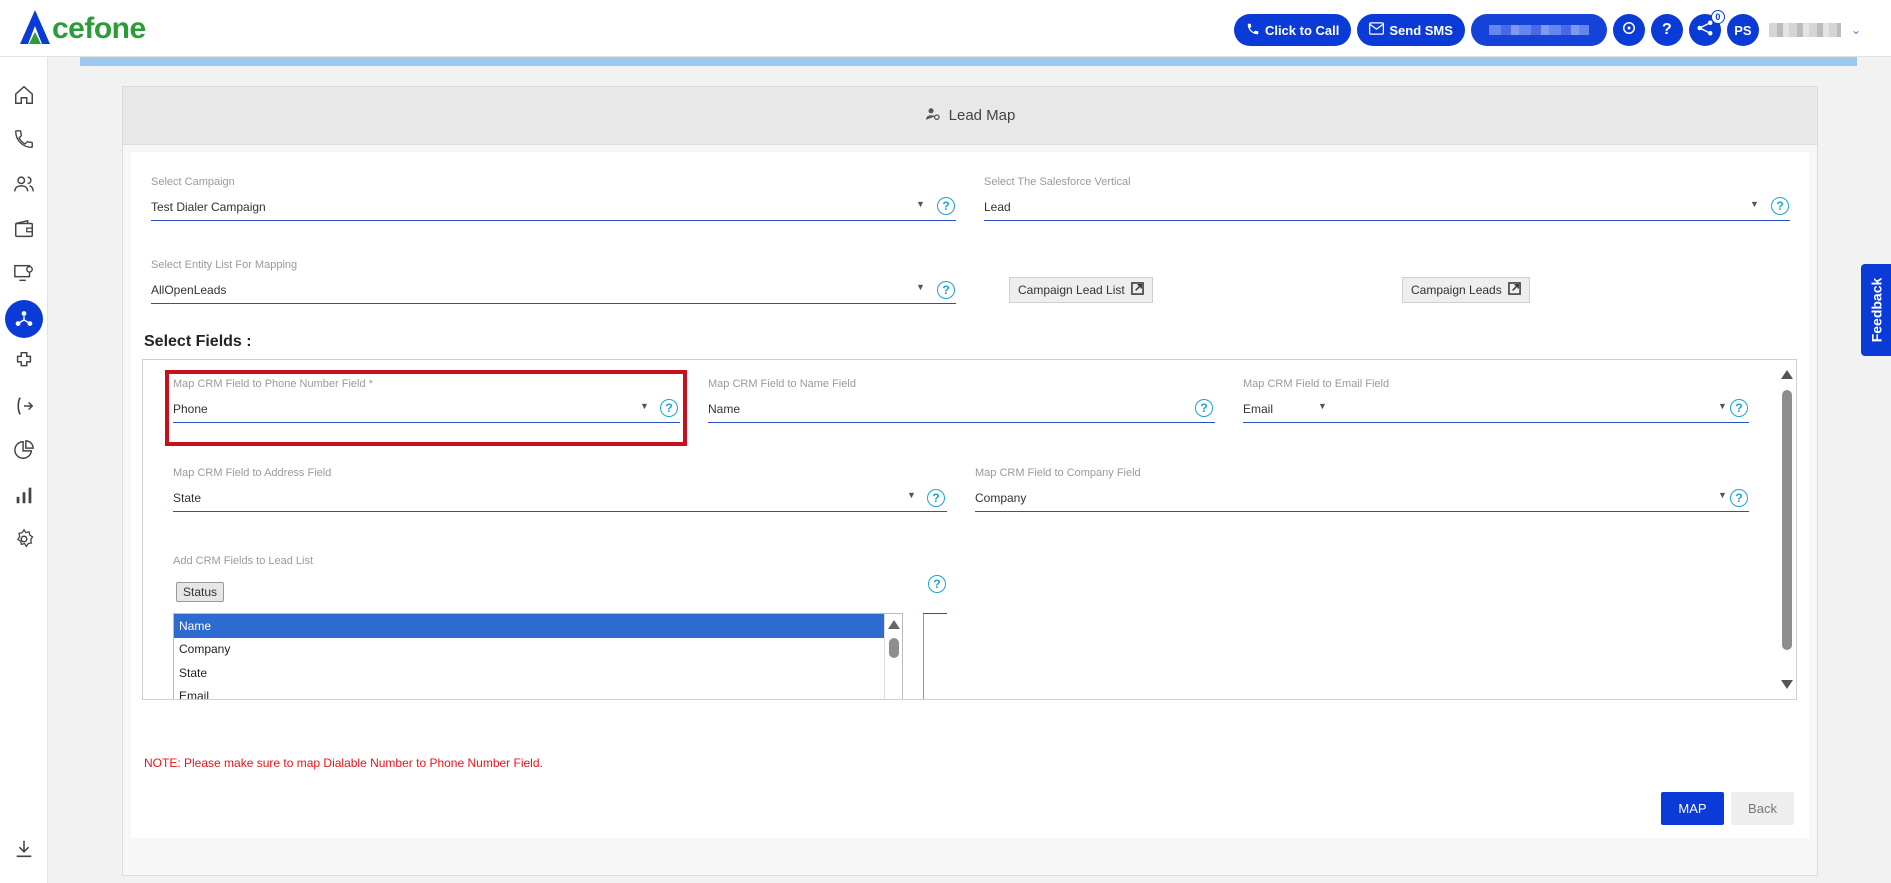  I want to click on help-icon: ?, so click(1667, 29).